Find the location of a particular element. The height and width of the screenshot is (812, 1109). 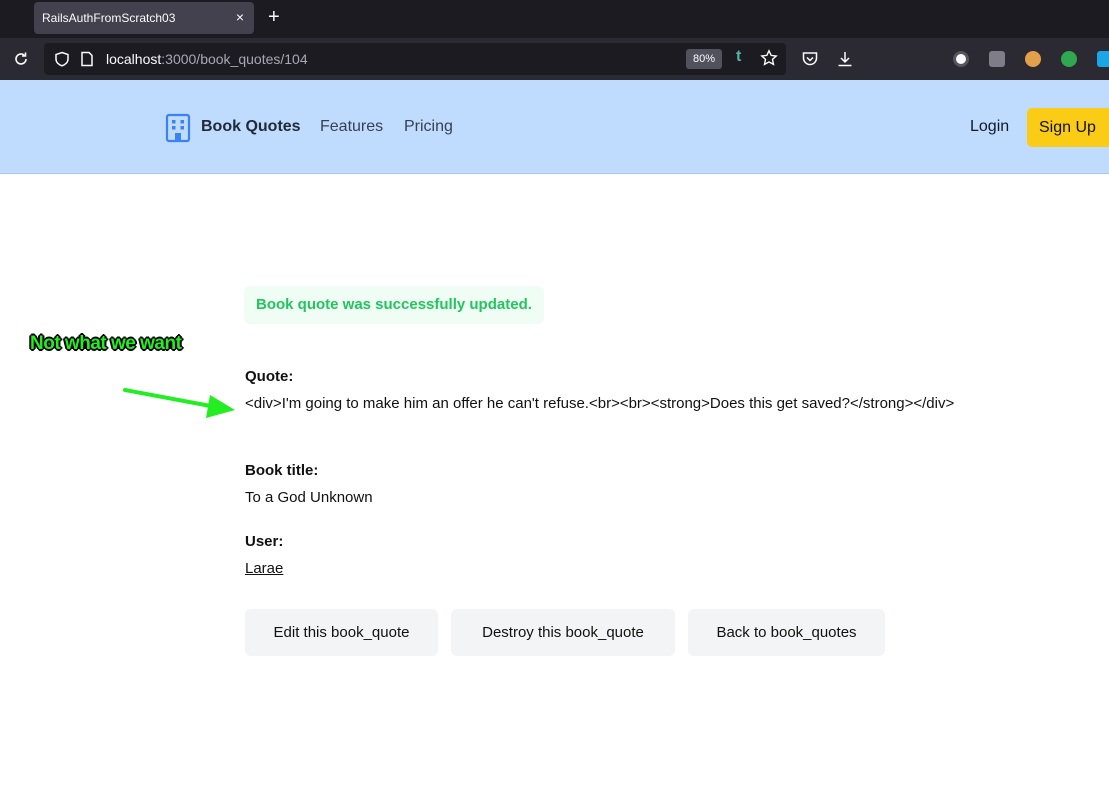

nav-link-features: Features is located at coordinates (351, 127).